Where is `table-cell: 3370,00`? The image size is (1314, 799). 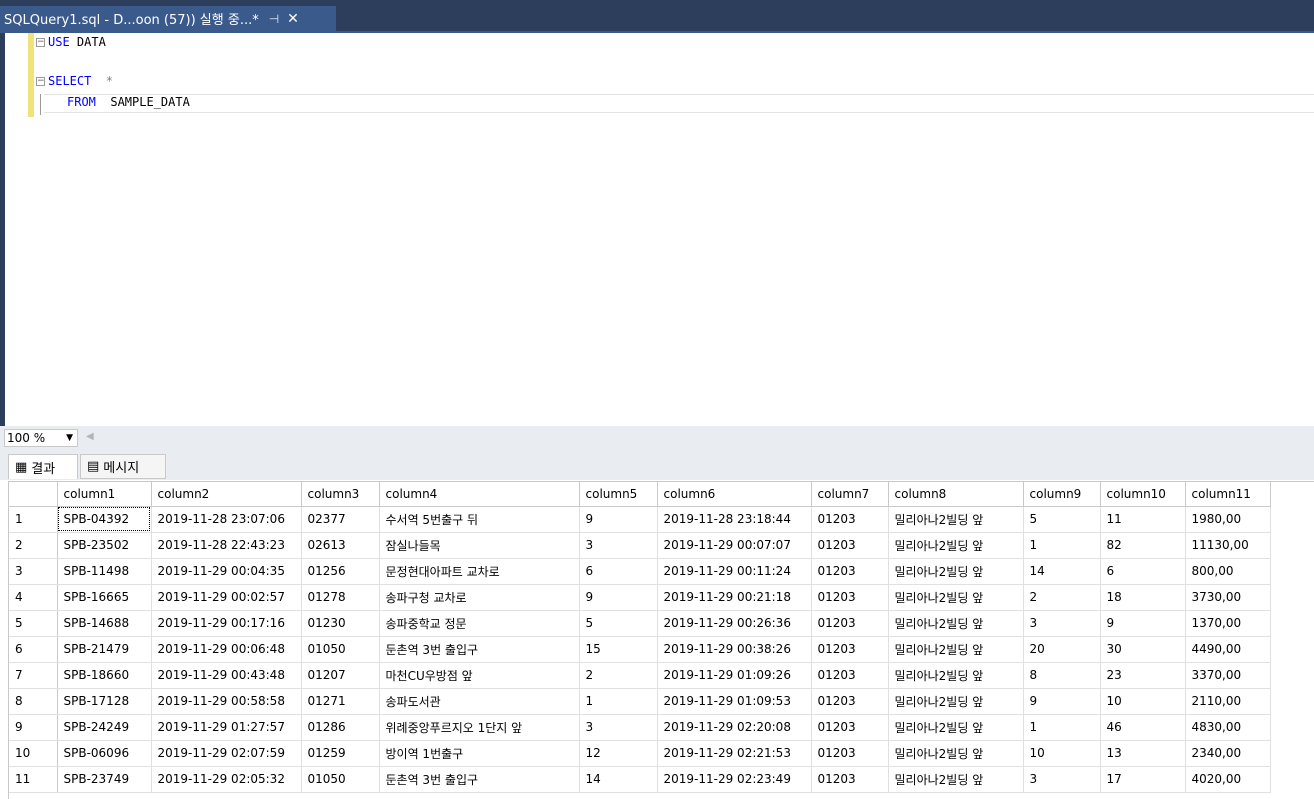
table-cell: 3370,00 is located at coordinates (1228, 675).